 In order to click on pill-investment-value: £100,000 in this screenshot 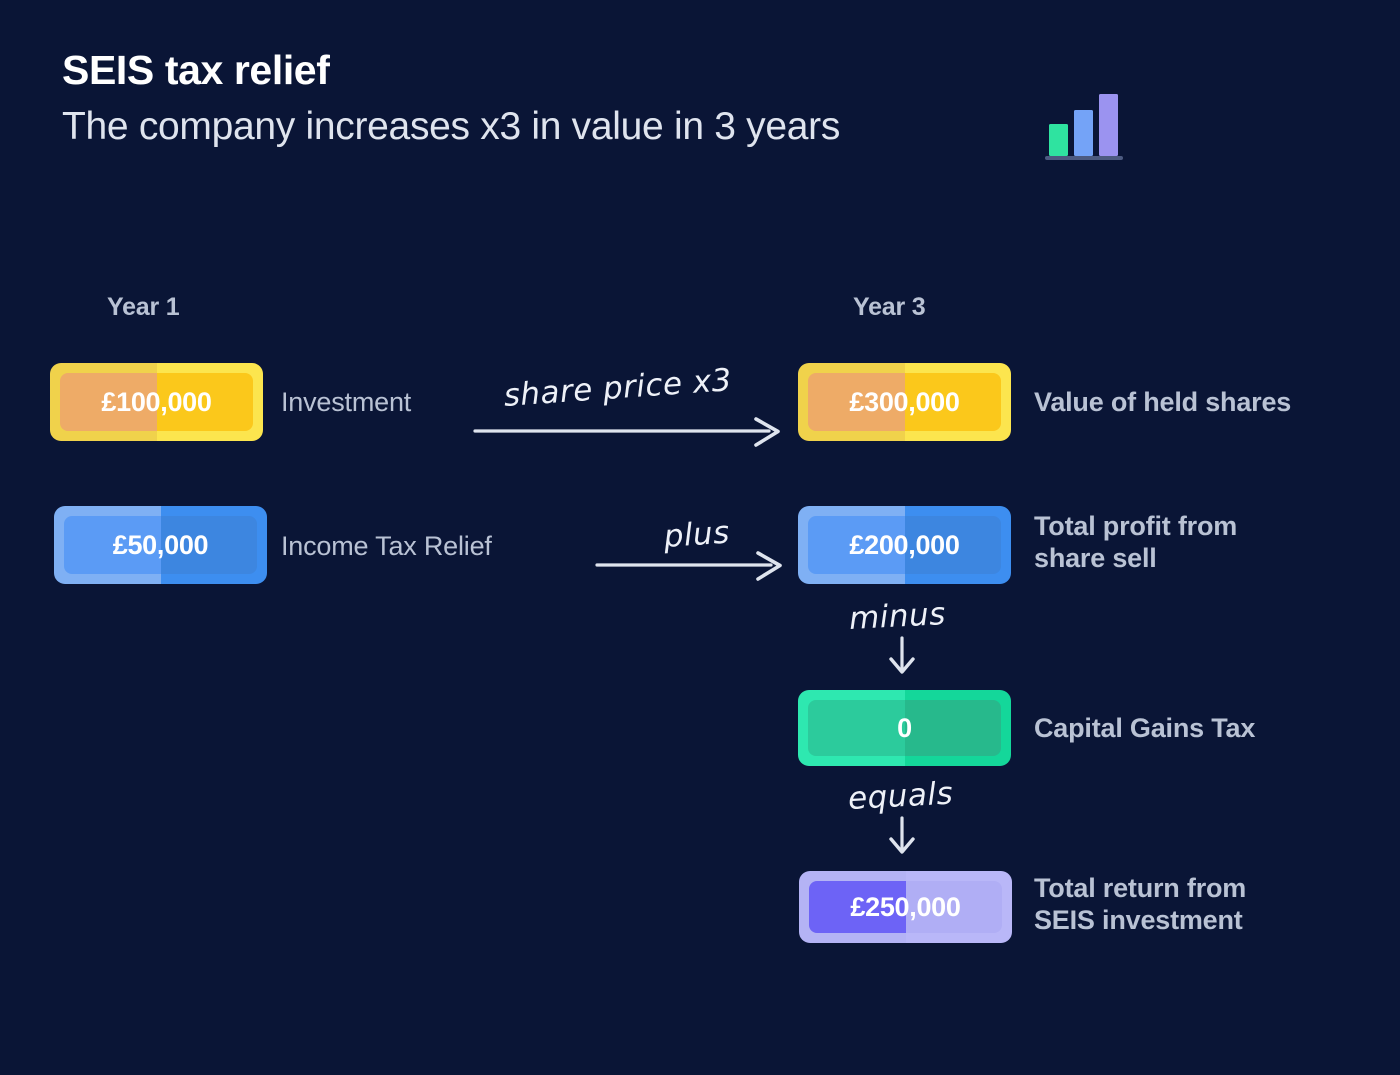, I will do `click(156, 401)`.